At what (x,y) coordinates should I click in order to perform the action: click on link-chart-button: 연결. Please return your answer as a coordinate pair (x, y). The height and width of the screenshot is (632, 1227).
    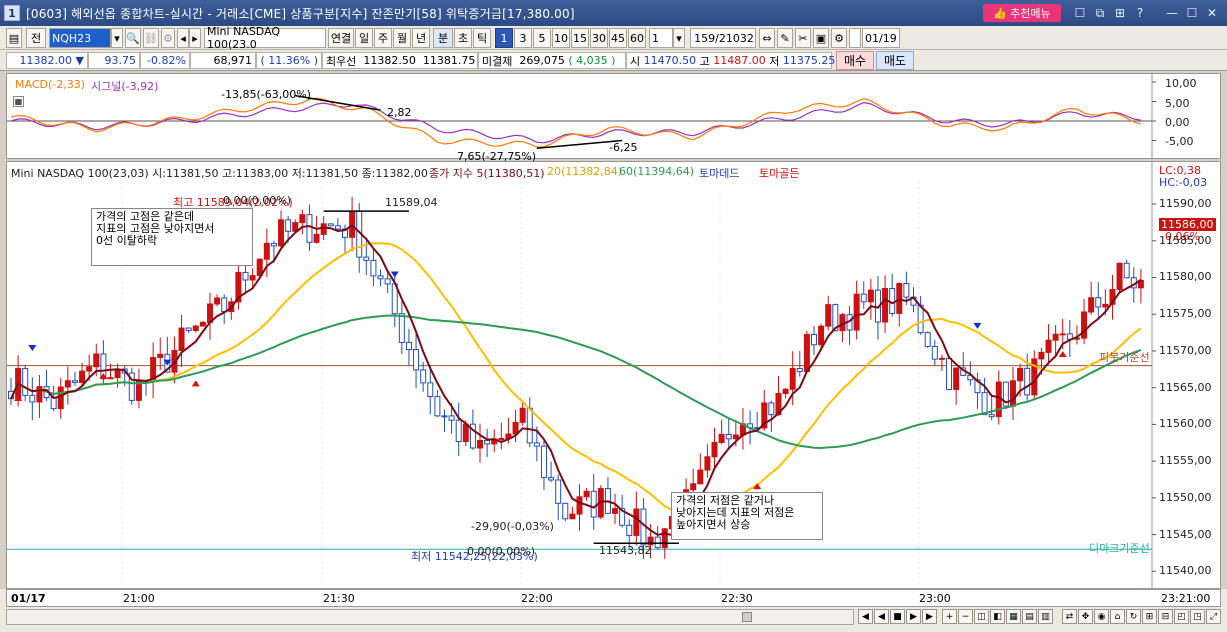
    Looking at the image, I should click on (341, 38).